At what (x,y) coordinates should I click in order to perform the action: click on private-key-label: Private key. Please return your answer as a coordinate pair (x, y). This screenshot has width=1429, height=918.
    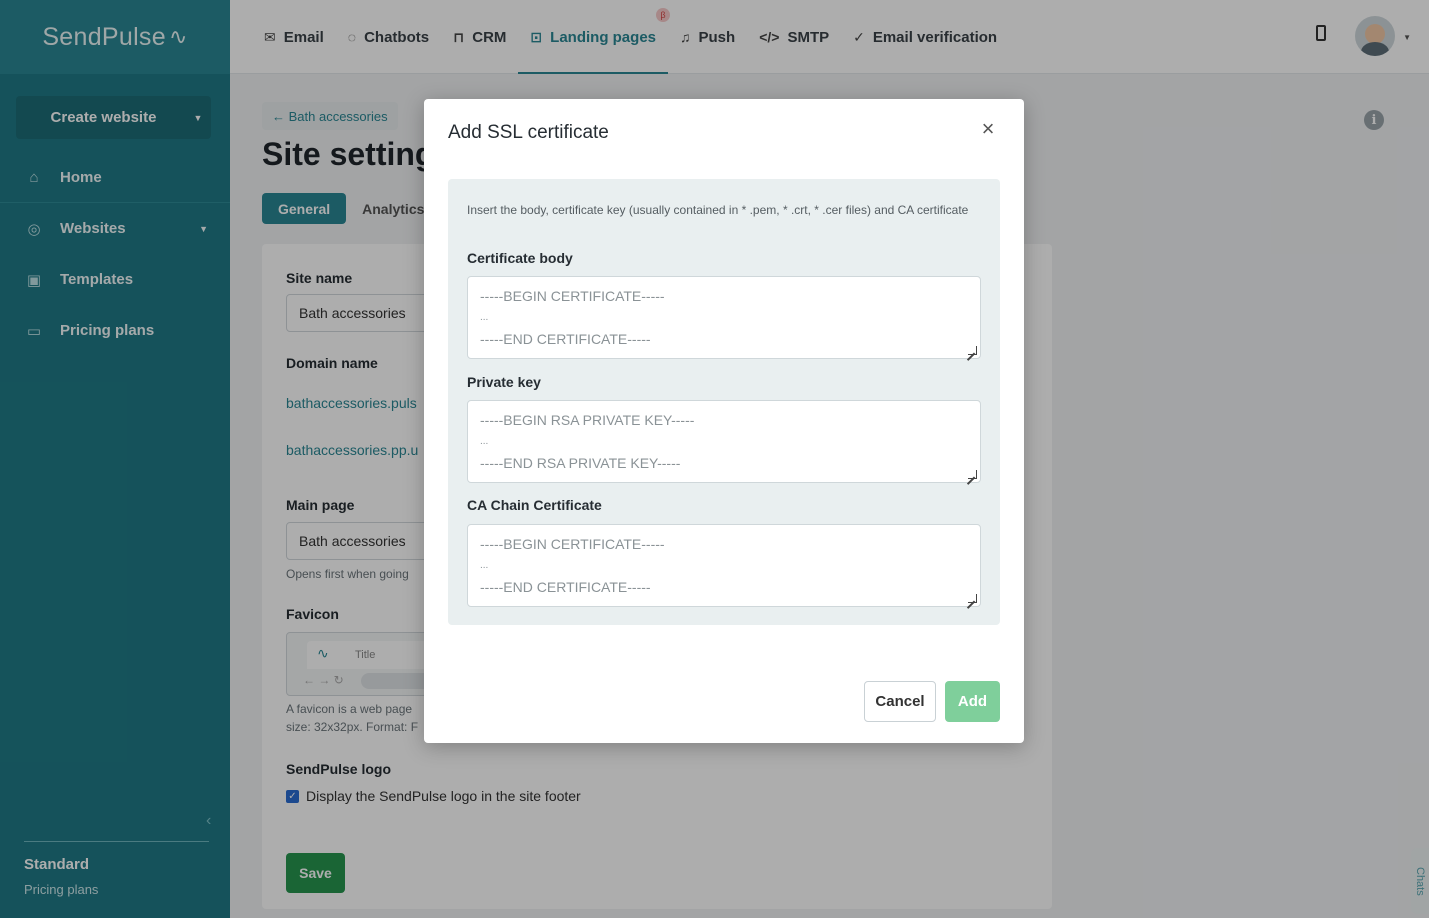
    Looking at the image, I should click on (504, 382).